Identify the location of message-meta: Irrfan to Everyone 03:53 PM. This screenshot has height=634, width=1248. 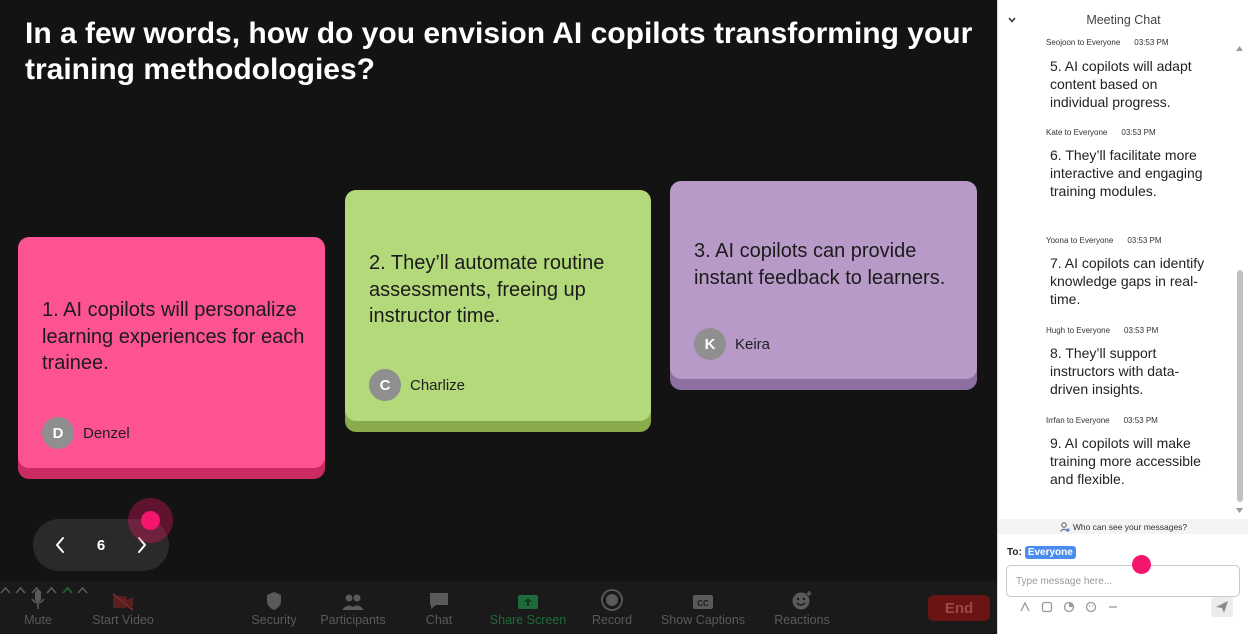
(1102, 420).